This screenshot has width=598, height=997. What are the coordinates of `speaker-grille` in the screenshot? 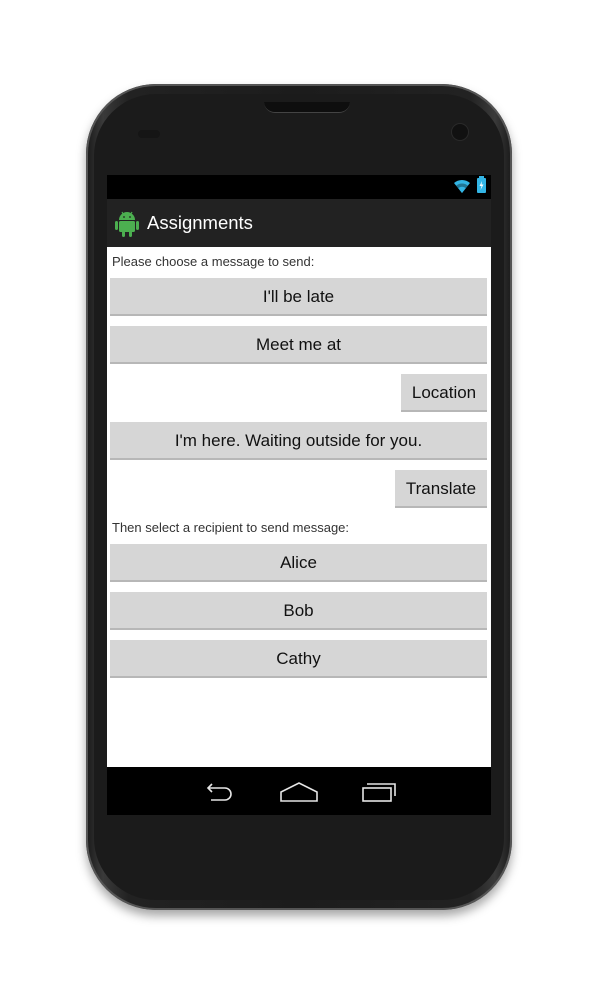 It's located at (307, 107).